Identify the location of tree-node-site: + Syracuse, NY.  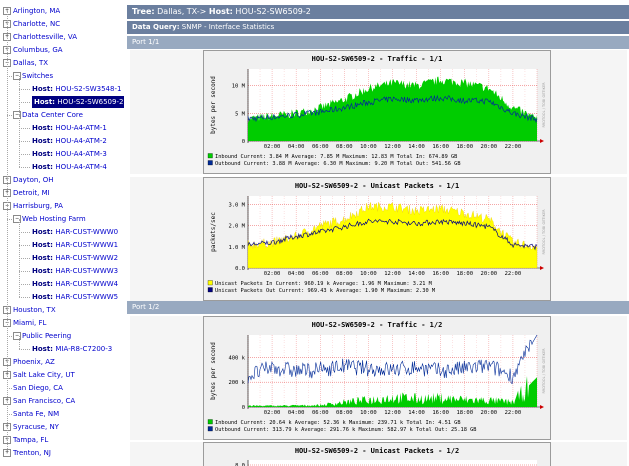
(62, 427).